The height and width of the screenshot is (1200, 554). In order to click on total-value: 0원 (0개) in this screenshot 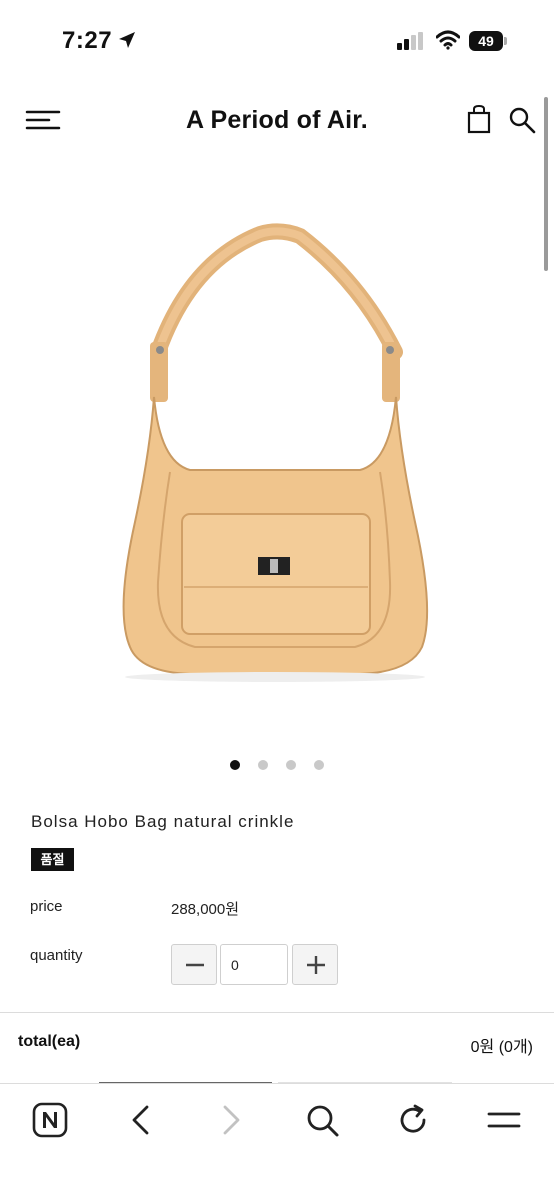, I will do `click(501, 1047)`.